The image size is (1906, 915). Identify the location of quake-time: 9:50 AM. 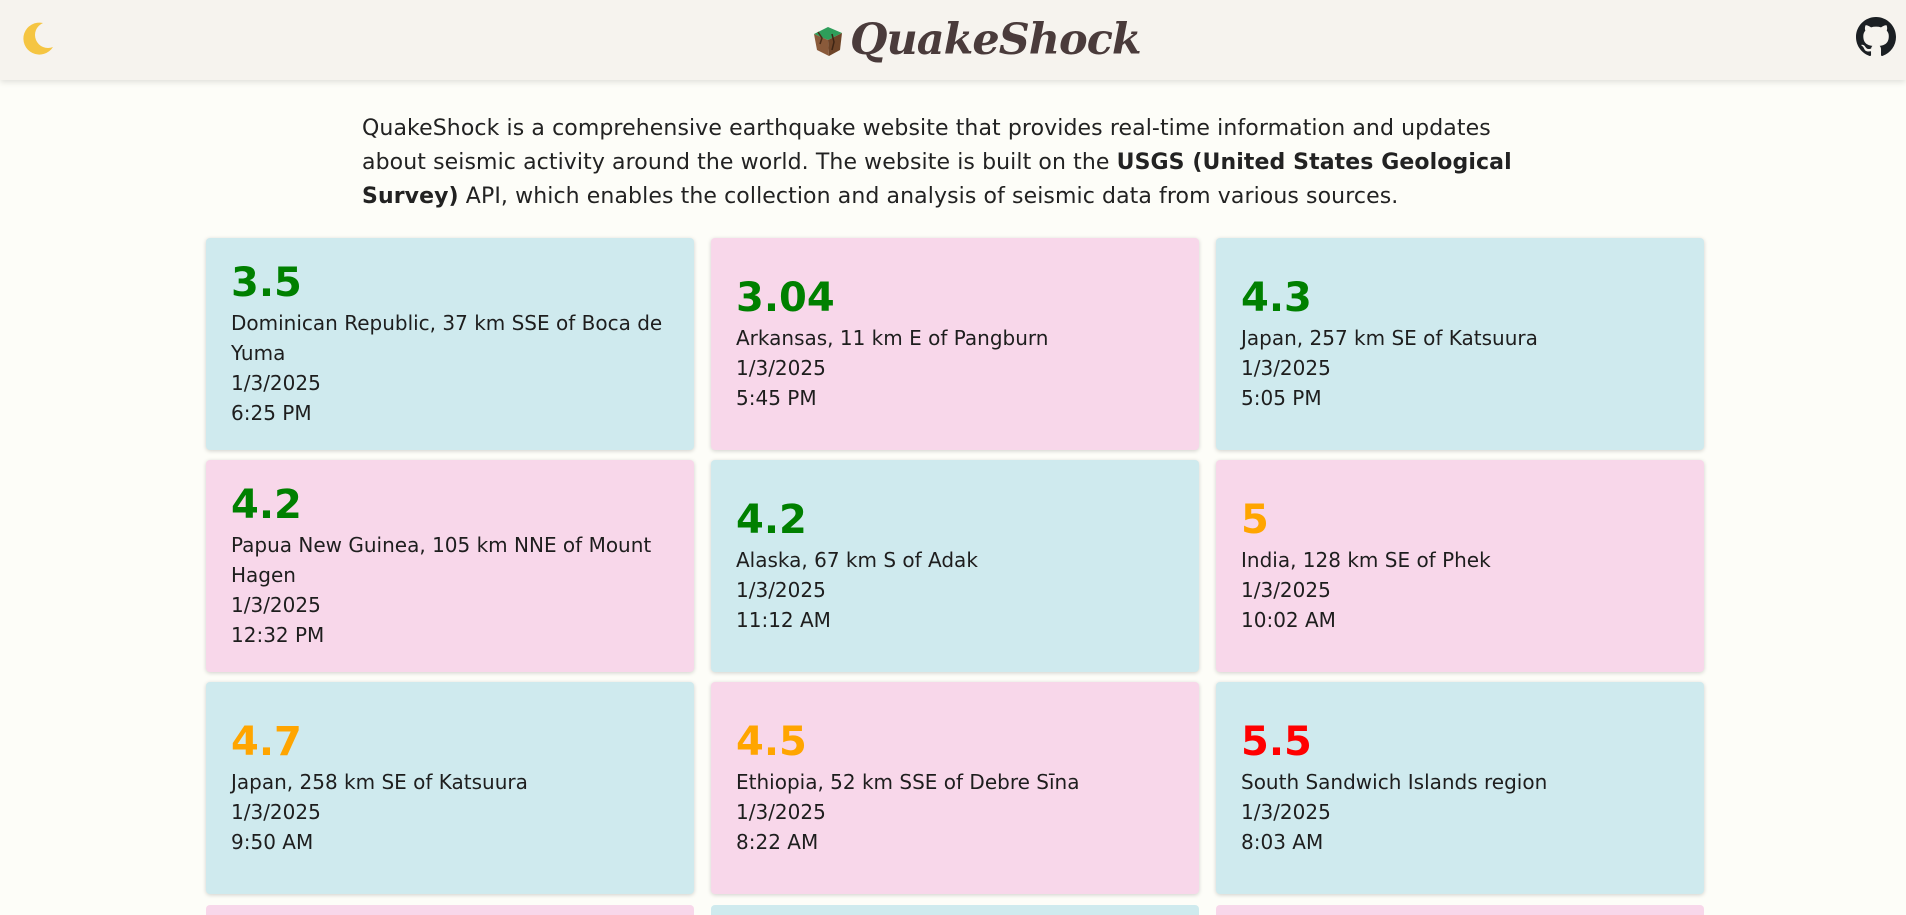
(272, 842).